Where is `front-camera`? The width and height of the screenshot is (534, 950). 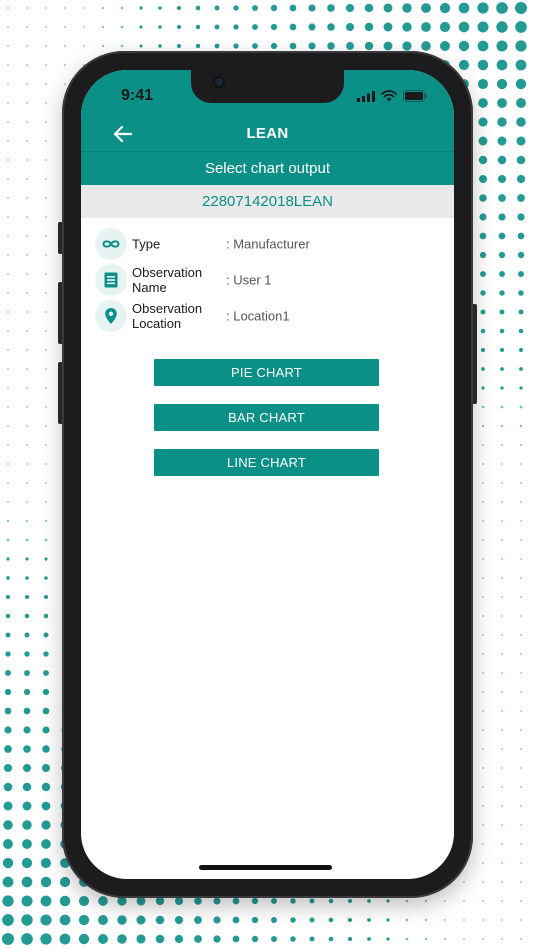
front-camera is located at coordinates (219, 82).